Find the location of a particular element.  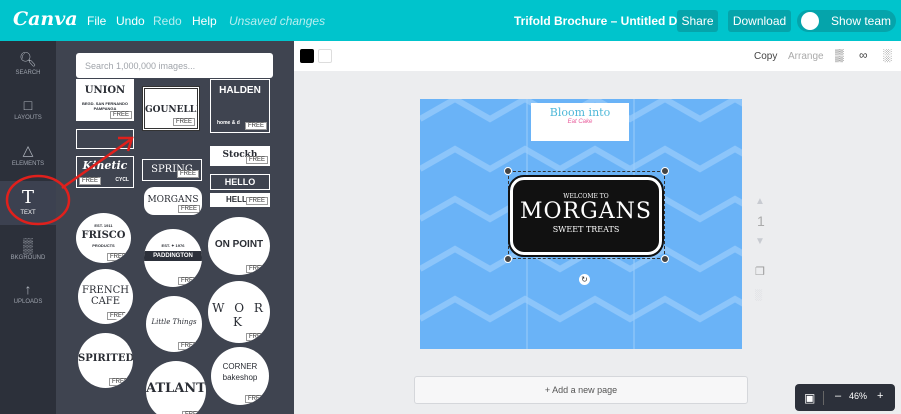

rail-elements: △ ELEMENTS is located at coordinates (28, 158).